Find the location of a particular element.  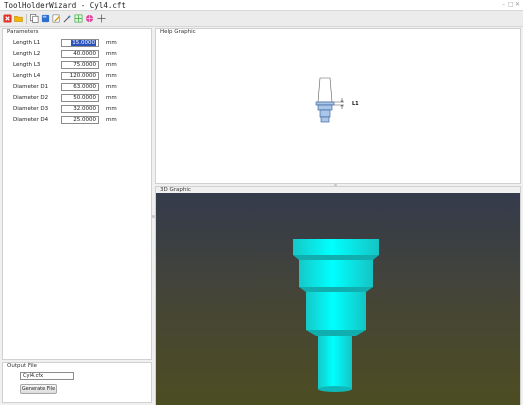

parameter-value: 25.0000 is located at coordinates (84, 120).